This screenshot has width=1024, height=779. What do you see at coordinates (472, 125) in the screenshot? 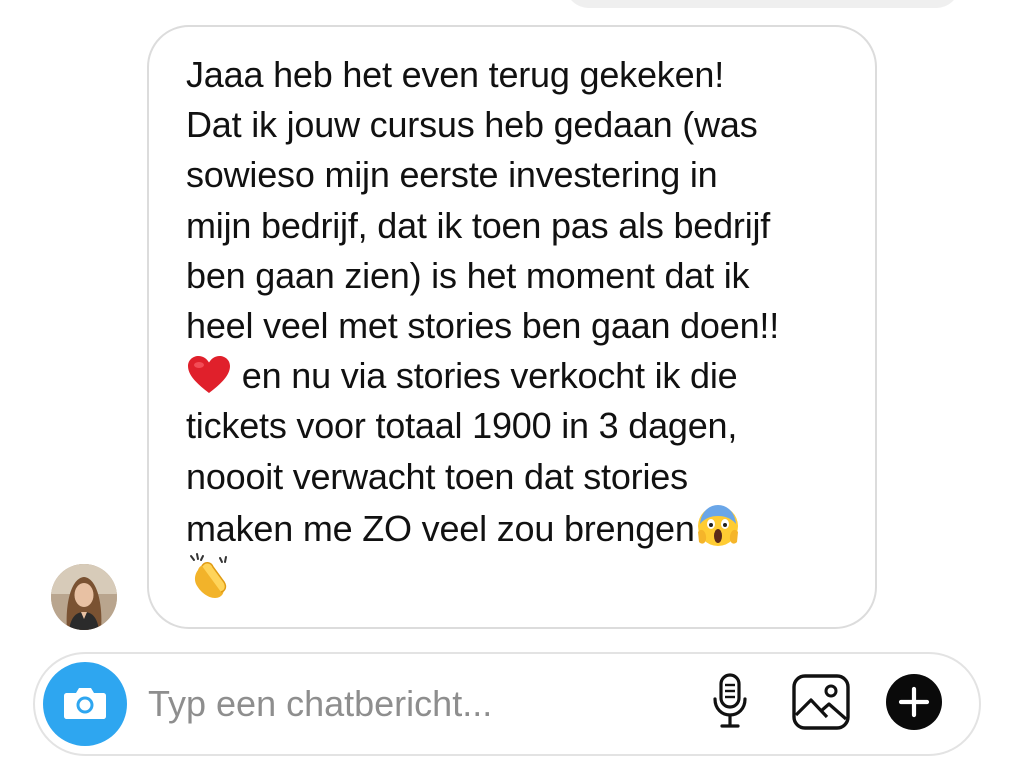
I see `message-line: Dat ik jouw cursus heb gedaan (was` at bounding box center [472, 125].